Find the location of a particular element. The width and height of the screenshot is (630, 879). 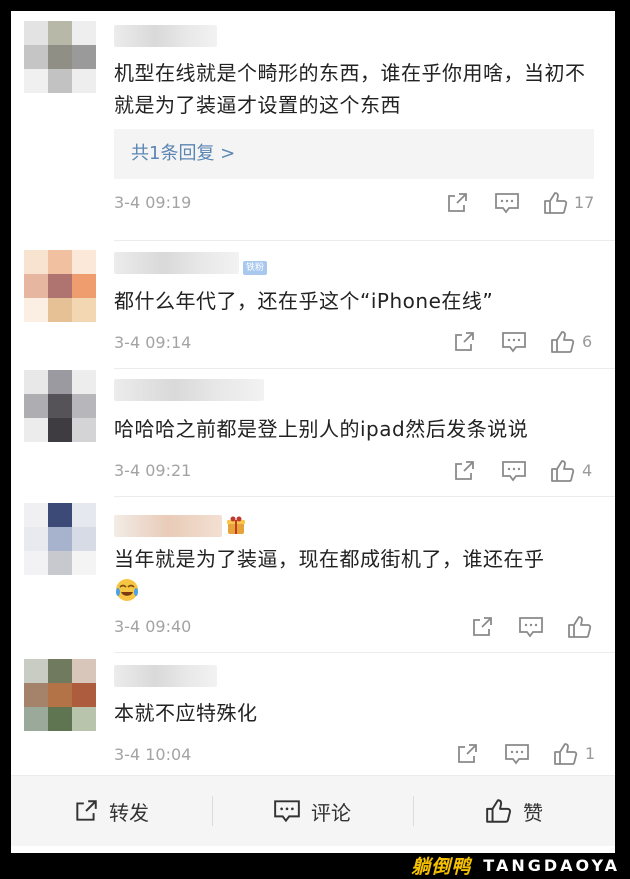

comment-item: 本就不应特殊化 3-4 10:04 1 is located at coordinates (313, 714).